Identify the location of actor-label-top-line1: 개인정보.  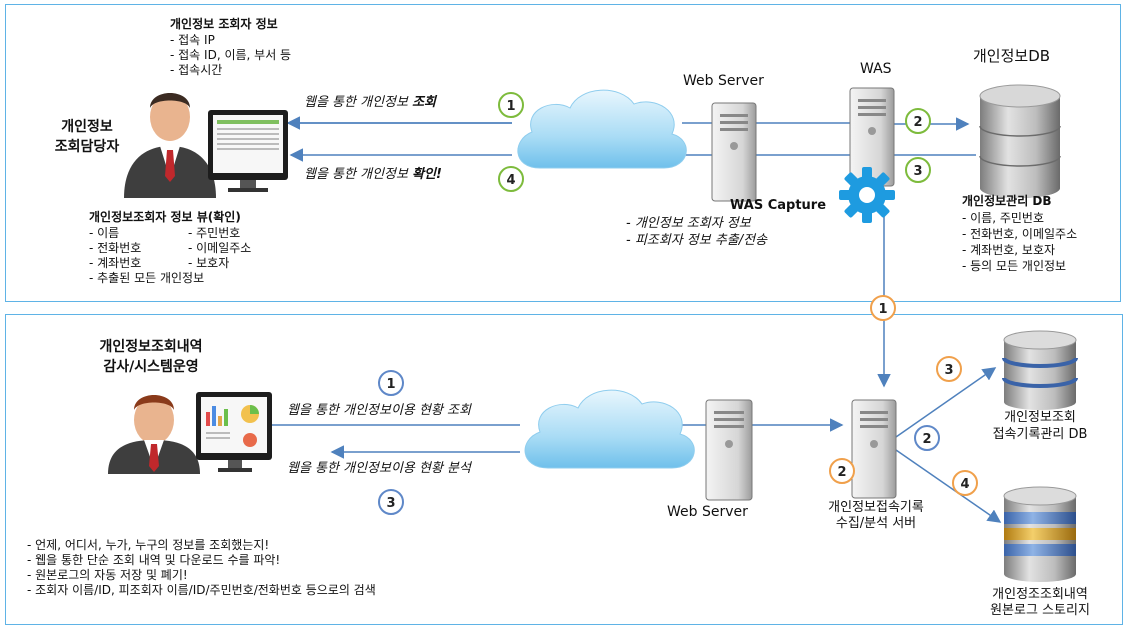
(87, 127).